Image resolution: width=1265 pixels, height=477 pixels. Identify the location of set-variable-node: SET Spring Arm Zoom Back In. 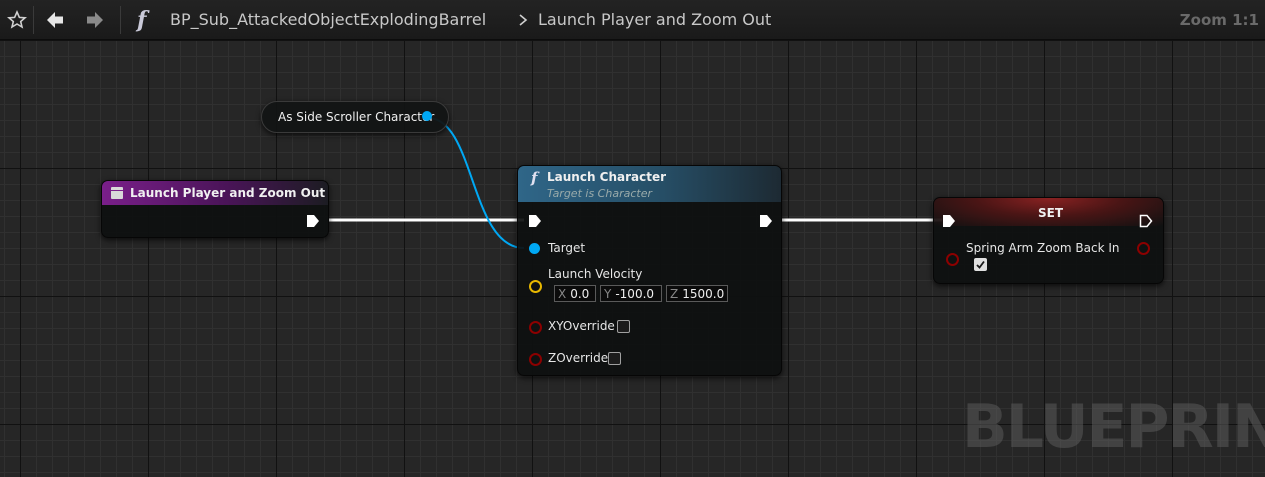
(1048, 240).